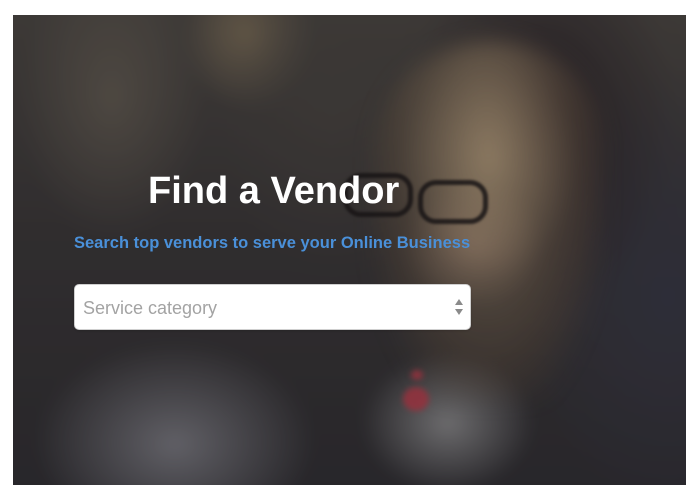 The image size is (700, 500). I want to click on up-down-arrows-icon, so click(459, 307).